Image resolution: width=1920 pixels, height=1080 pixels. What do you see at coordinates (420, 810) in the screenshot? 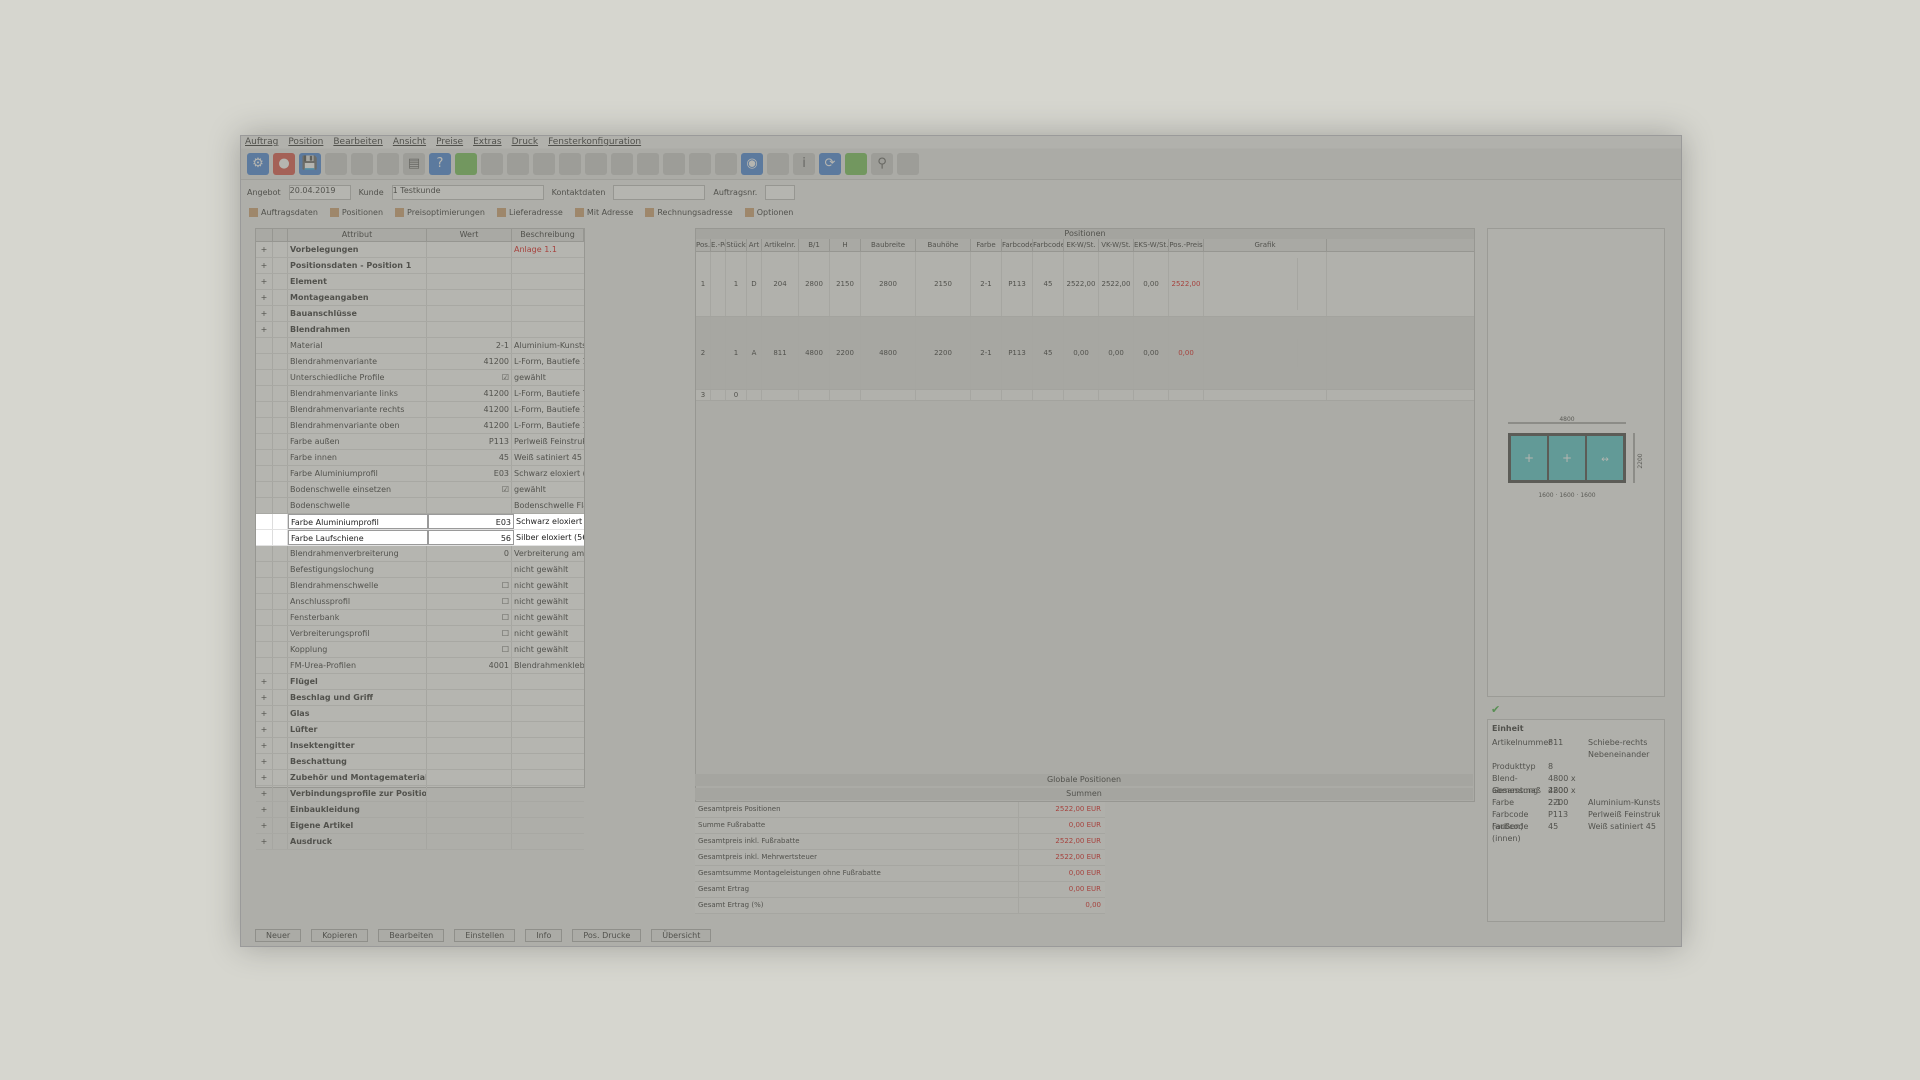
I see `attribute-row: + Einbaukleidung` at bounding box center [420, 810].